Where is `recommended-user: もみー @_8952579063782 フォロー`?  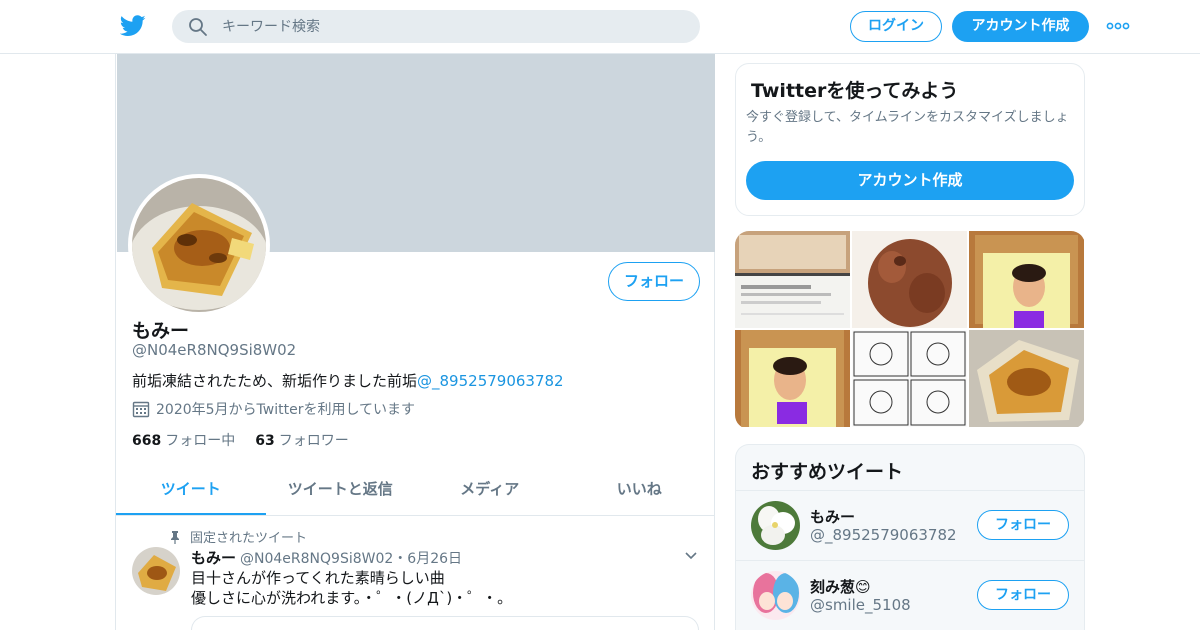 recommended-user: もみー @_8952579063782 フォロー is located at coordinates (910, 525).